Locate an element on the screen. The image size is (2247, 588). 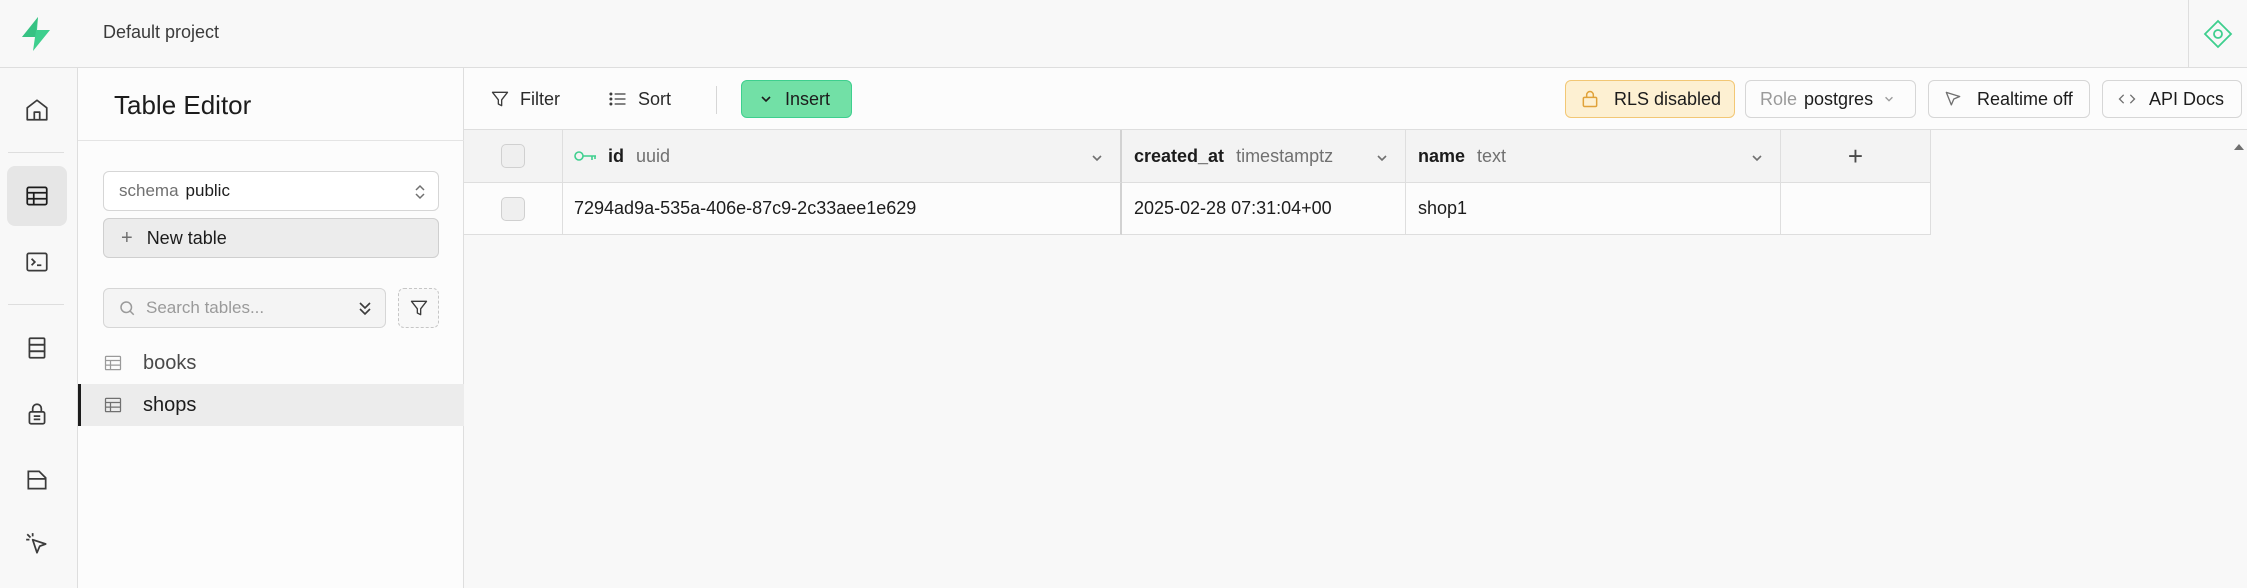
project-name: Default project is located at coordinates (161, 32).